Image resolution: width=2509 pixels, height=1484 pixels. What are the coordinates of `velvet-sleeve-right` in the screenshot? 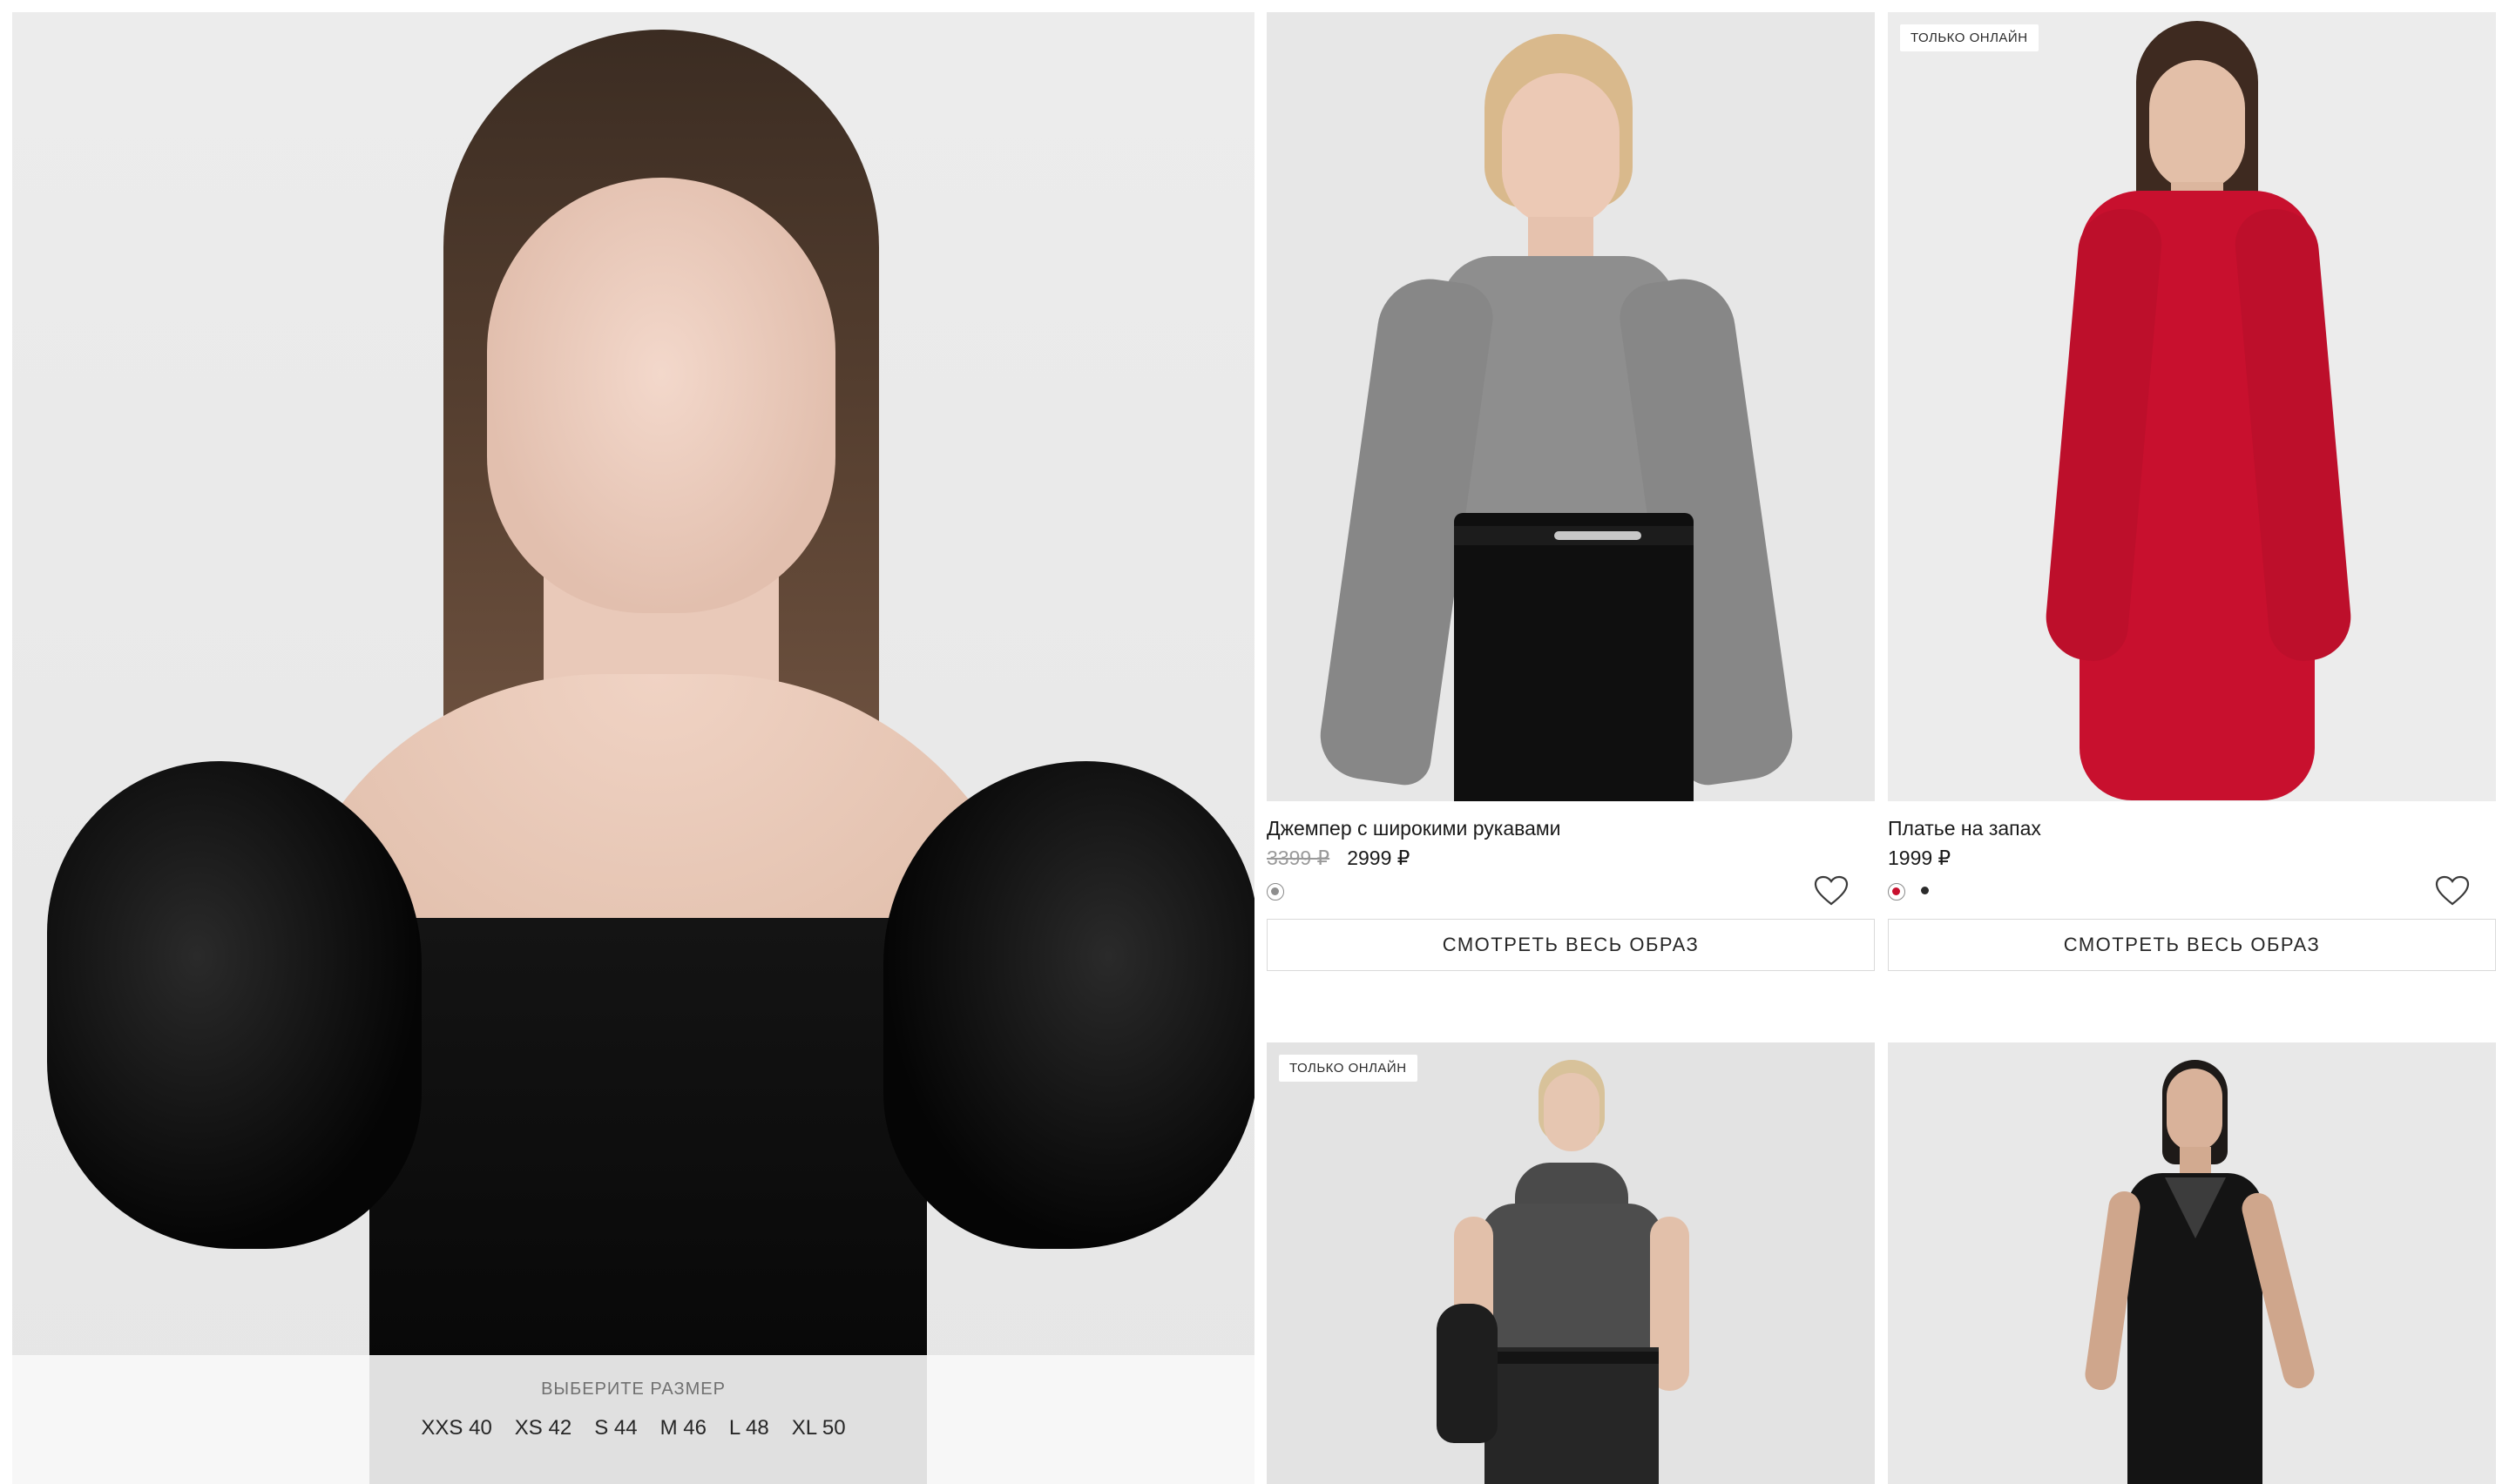 It's located at (1068, 1005).